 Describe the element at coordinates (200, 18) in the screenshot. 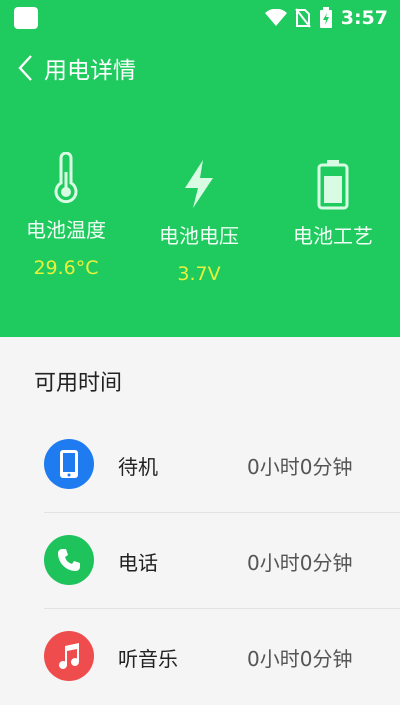

I see `status-bar: 3:57` at that location.